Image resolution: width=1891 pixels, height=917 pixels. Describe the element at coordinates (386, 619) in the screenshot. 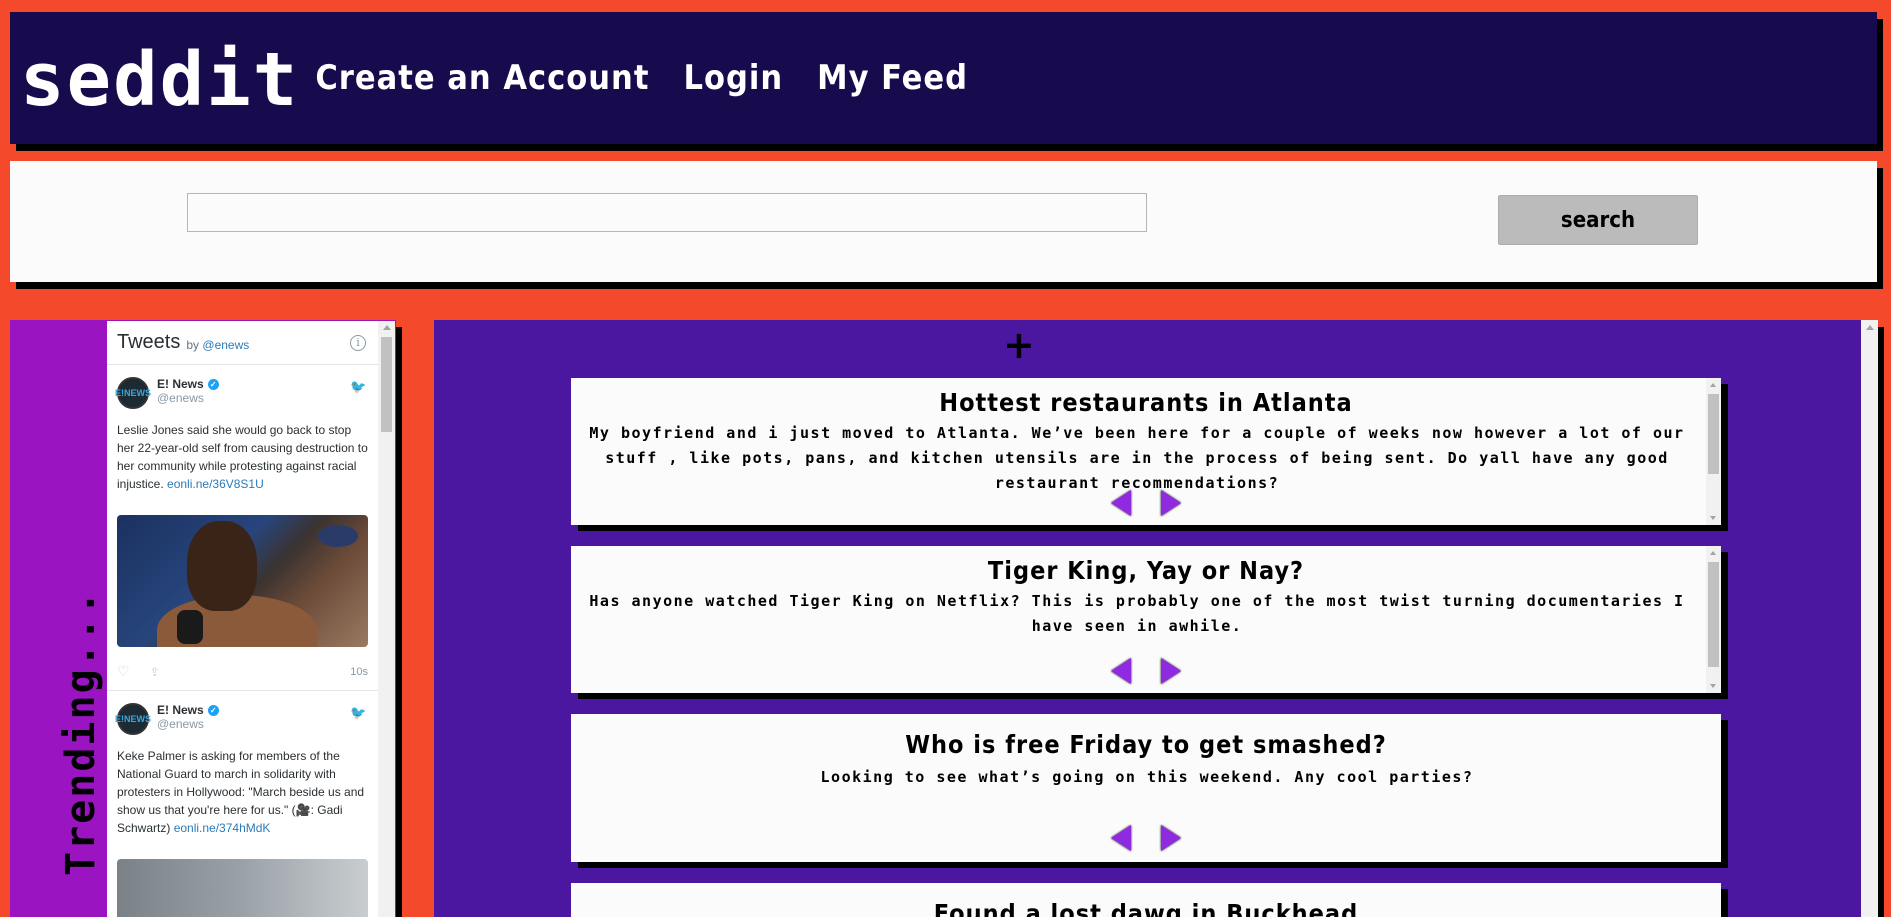

I see `timeline-scrollbar` at that location.